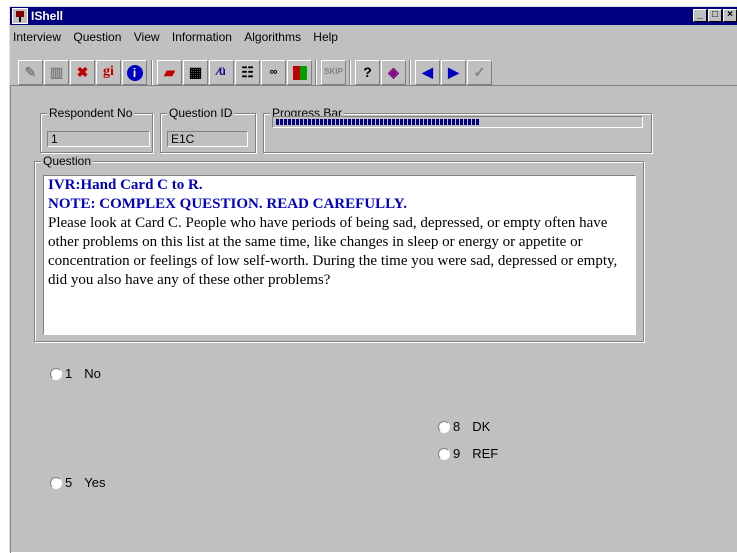 The height and width of the screenshot is (553, 737). What do you see at coordinates (20, 16) in the screenshot?
I see `app-icon` at bounding box center [20, 16].